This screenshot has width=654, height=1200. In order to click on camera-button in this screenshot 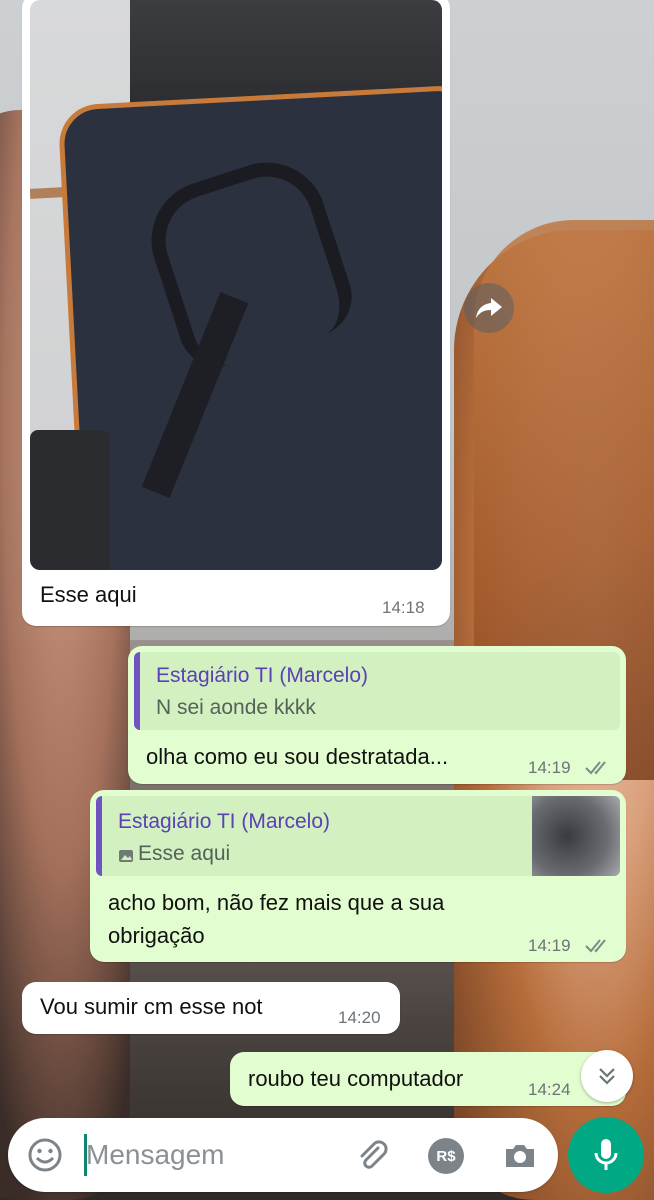, I will do `click(520, 1156)`.